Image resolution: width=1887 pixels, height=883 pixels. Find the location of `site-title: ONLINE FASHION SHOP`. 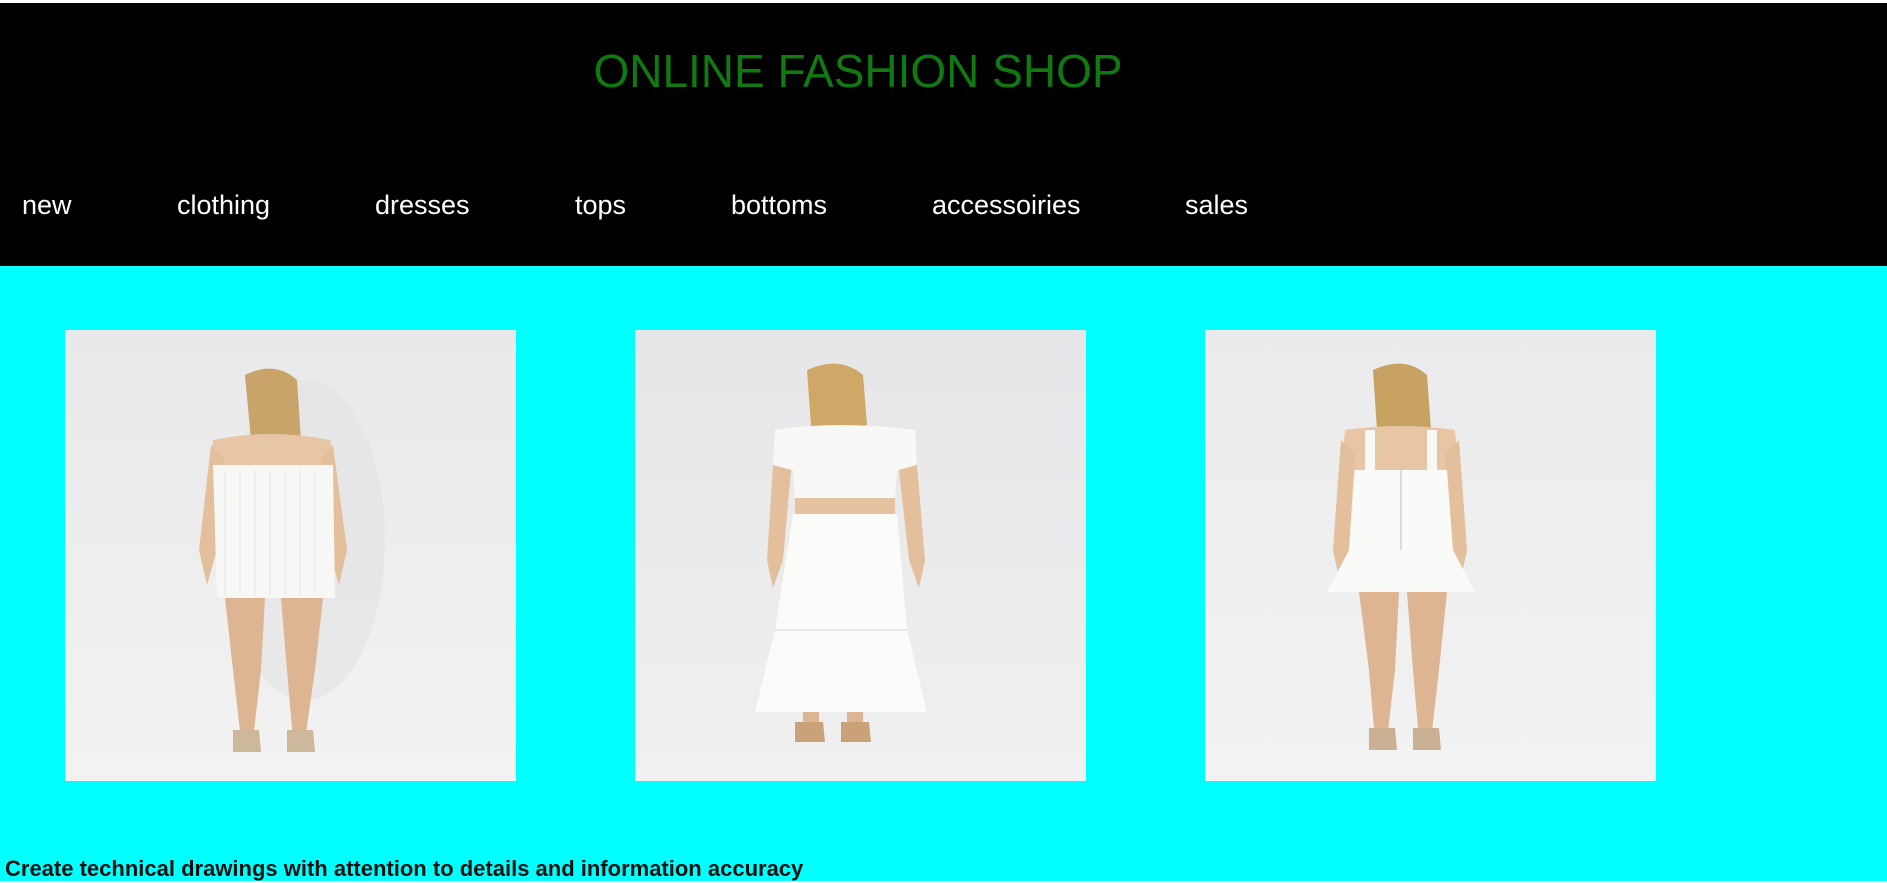

site-title: ONLINE FASHION SHOP is located at coordinates (858, 71).